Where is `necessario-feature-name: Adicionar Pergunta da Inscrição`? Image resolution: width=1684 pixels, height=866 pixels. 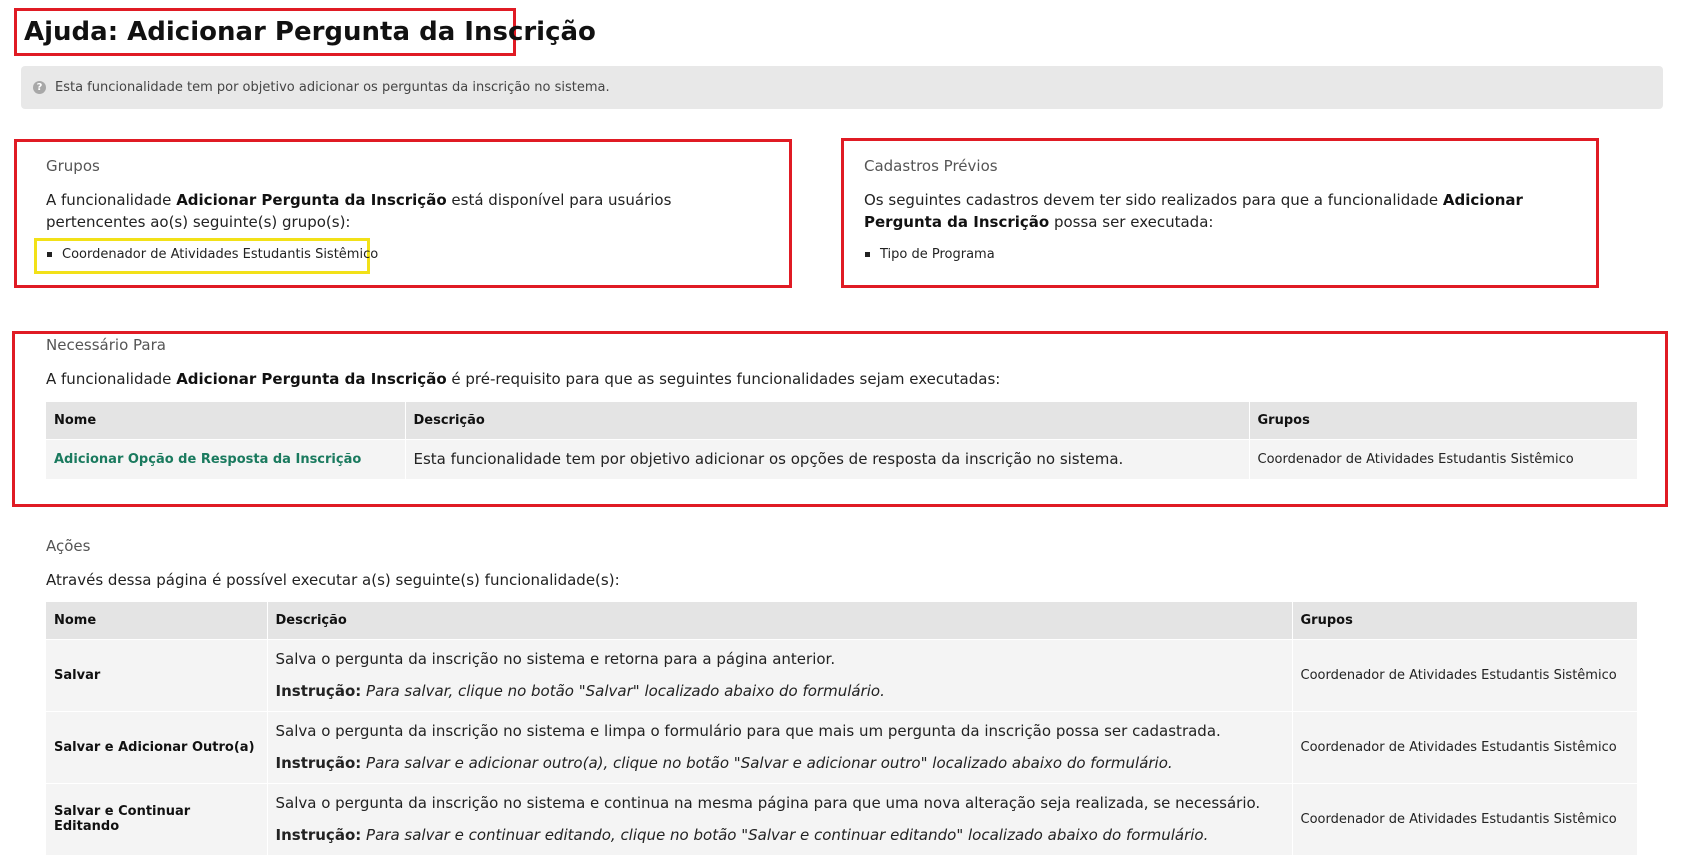 necessario-feature-name: Adicionar Pergunta da Inscrição is located at coordinates (311, 379).